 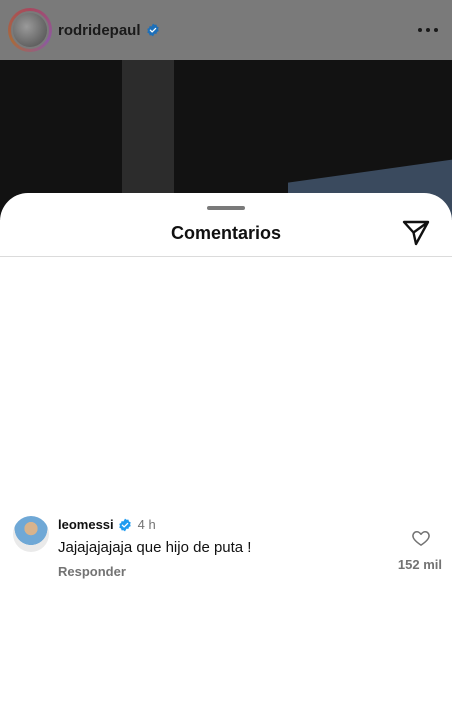 What do you see at coordinates (99, 30) in the screenshot?
I see `post-username: rodridepaul` at bounding box center [99, 30].